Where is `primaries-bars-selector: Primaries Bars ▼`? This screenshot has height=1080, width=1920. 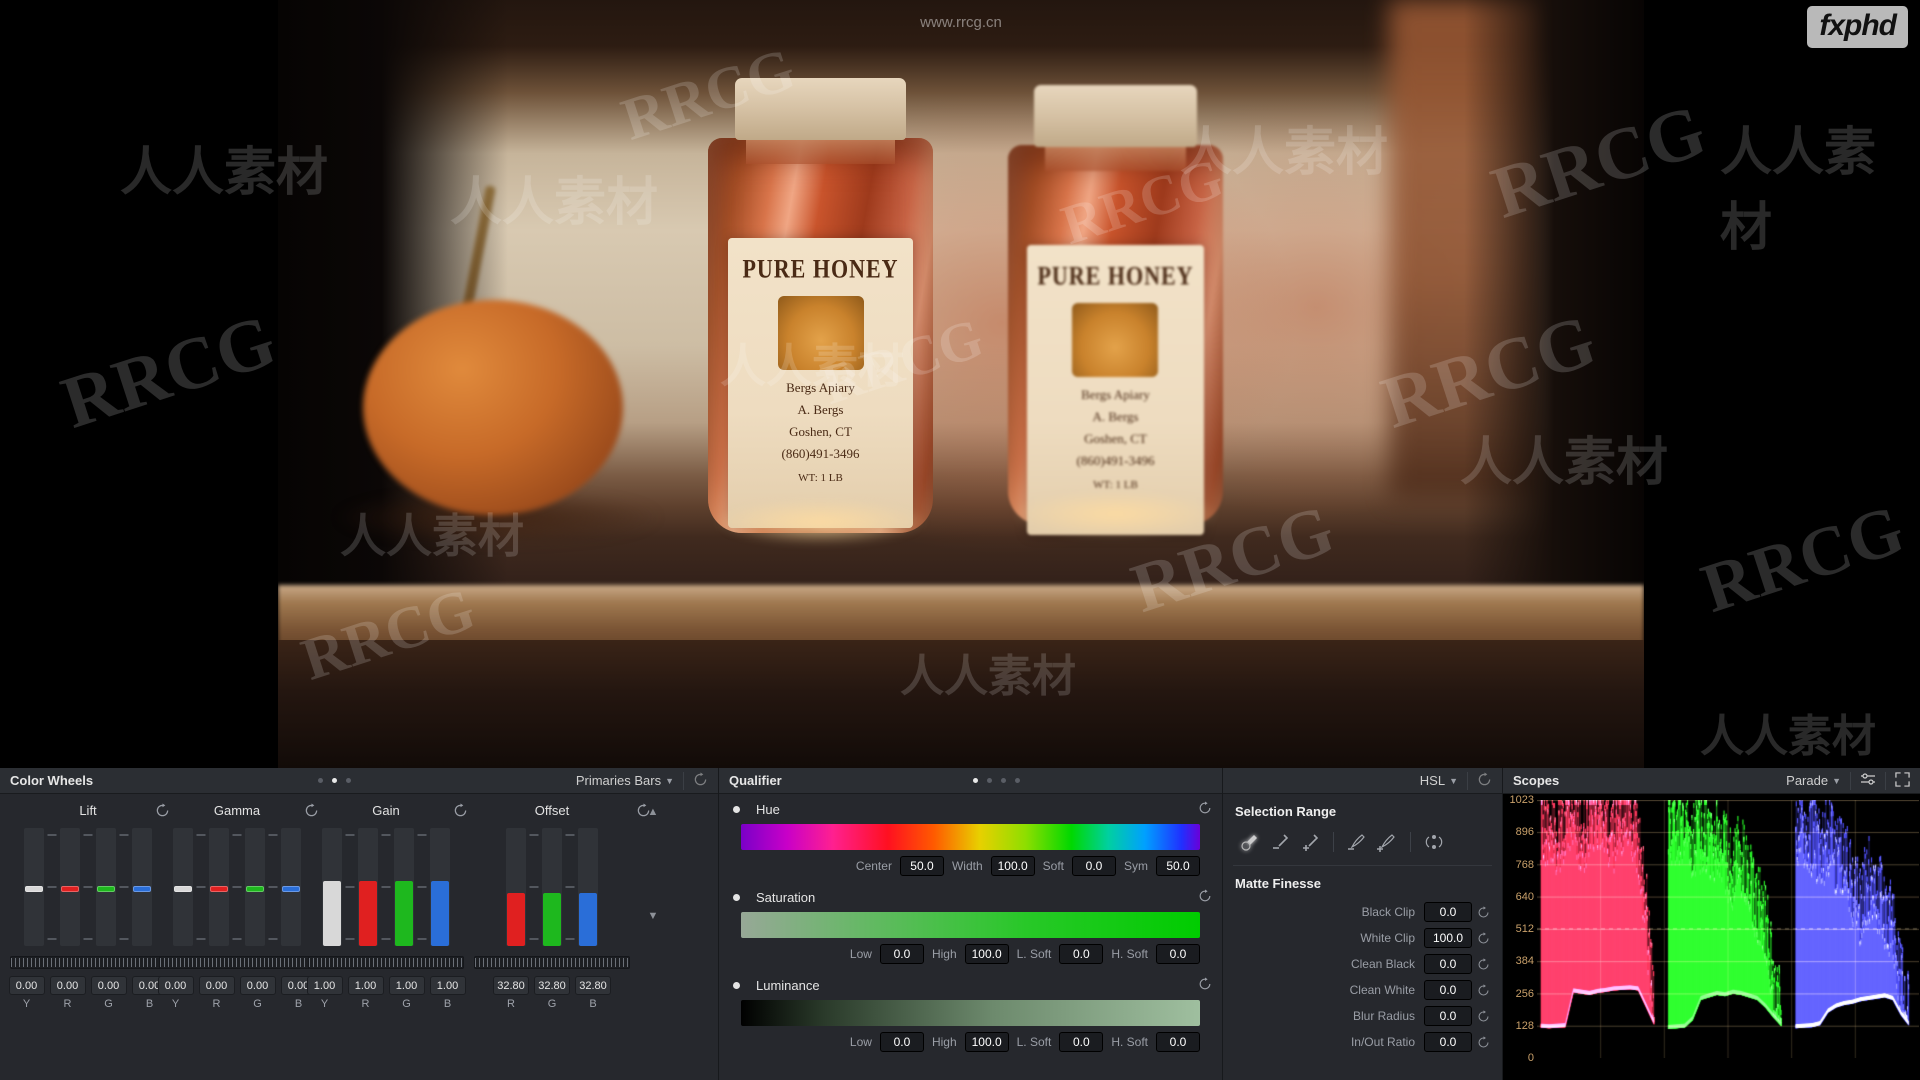
primaries-bars-selector: Primaries Bars ▼ is located at coordinates (625, 780).